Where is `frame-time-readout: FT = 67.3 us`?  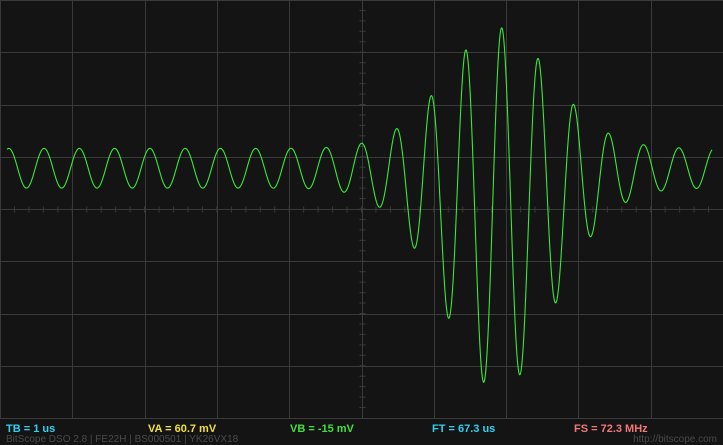 frame-time-readout: FT = 67.3 us is located at coordinates (464, 429).